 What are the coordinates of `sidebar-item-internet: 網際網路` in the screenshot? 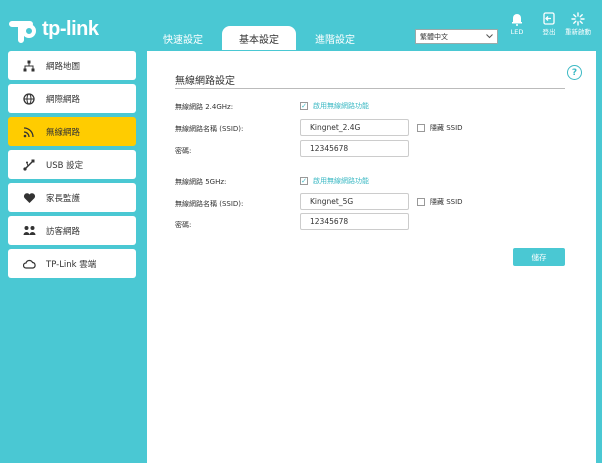 It's located at (72, 98).